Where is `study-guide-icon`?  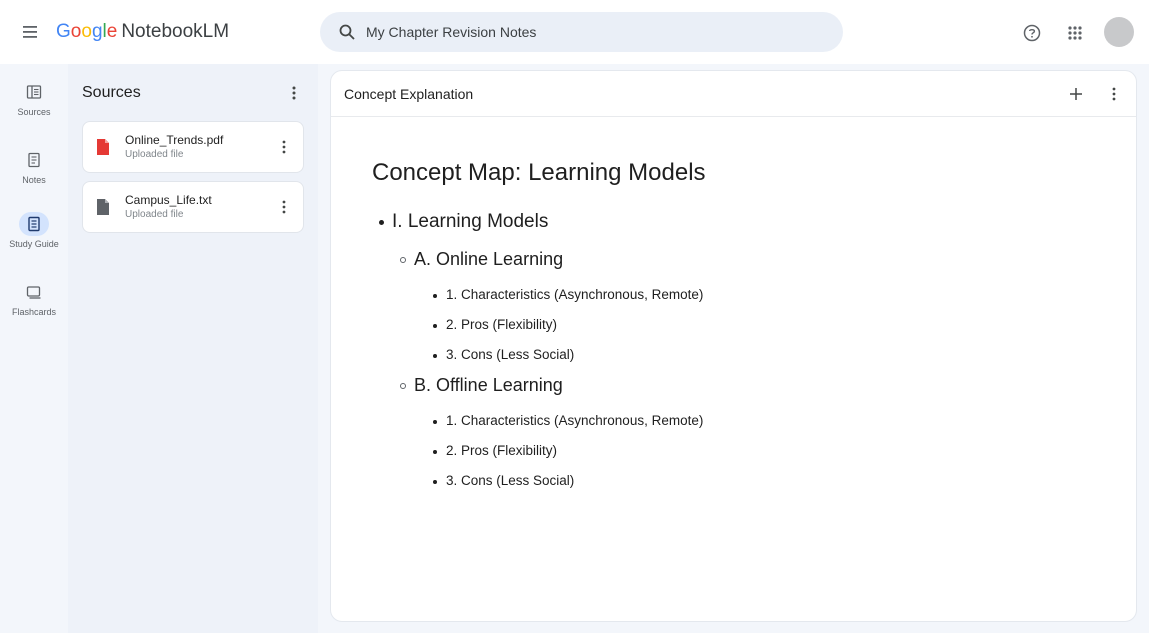
study-guide-icon is located at coordinates (34, 224).